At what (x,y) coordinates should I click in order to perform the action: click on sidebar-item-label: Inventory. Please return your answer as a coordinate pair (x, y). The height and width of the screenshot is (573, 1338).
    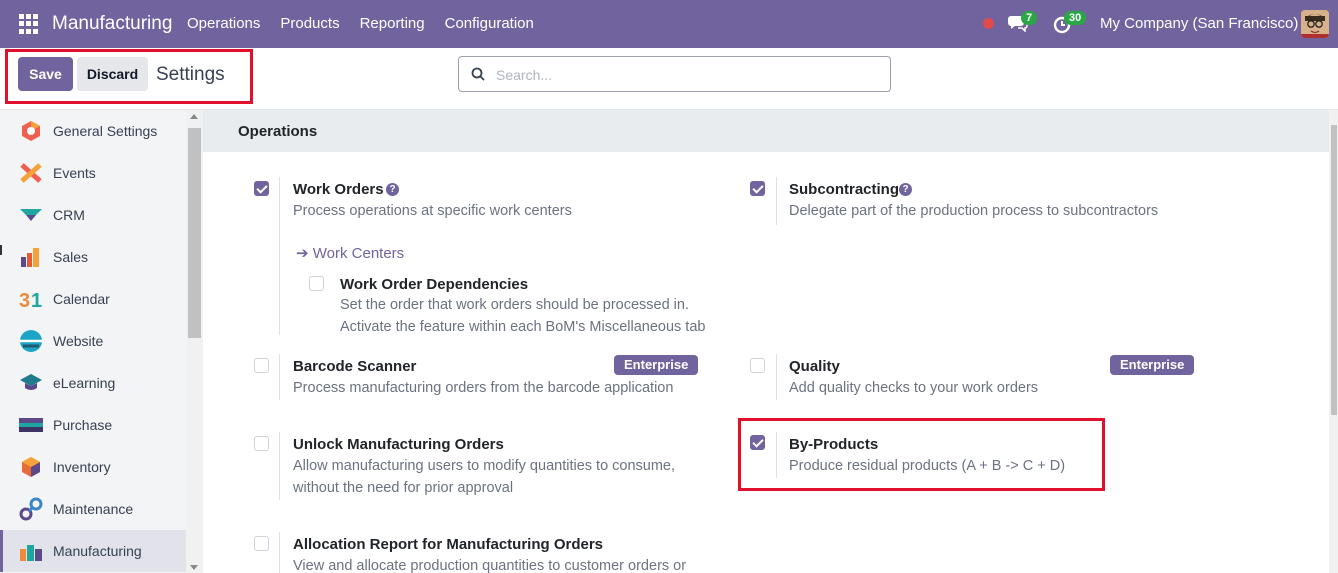
    Looking at the image, I should click on (82, 467).